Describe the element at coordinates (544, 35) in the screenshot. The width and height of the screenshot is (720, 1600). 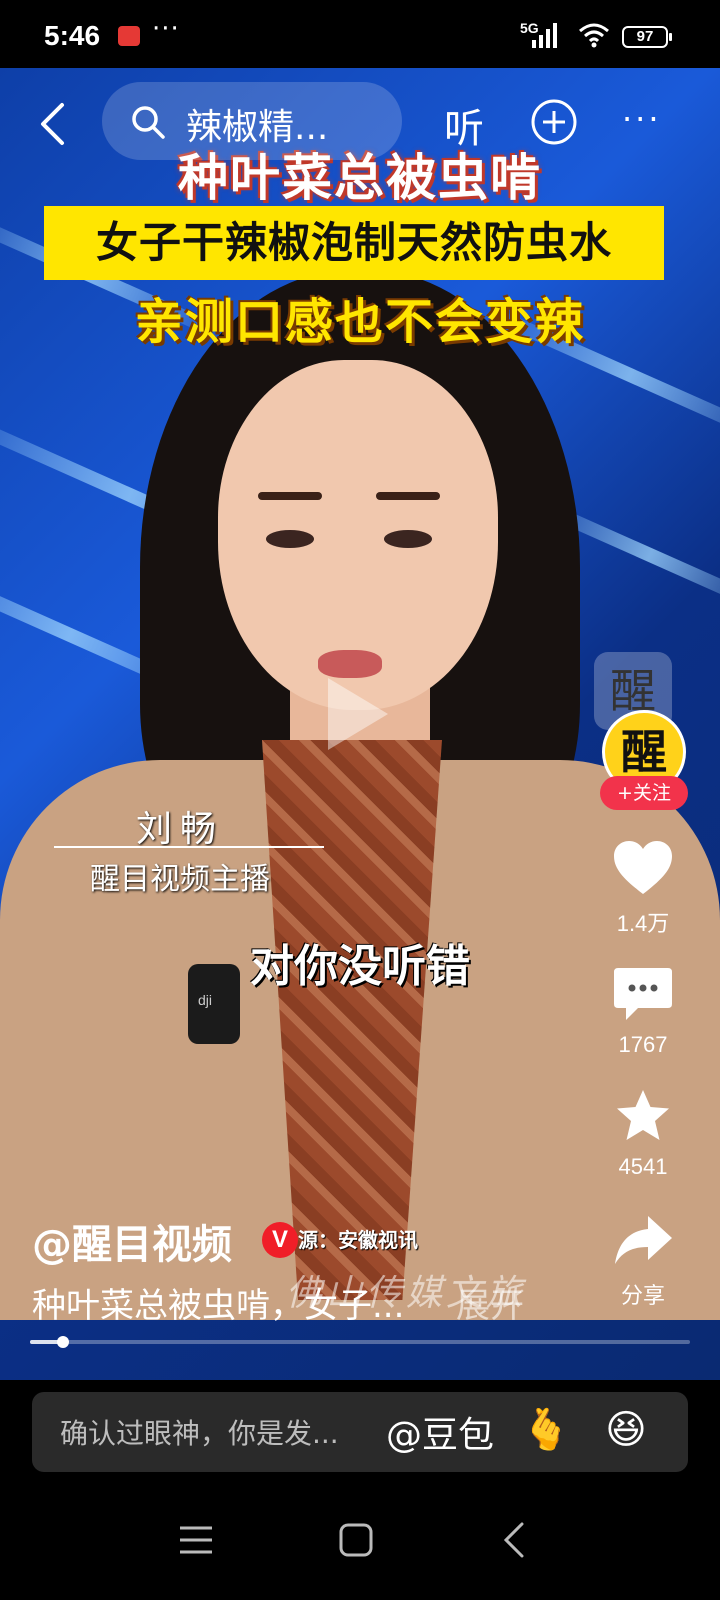
I see `signal-icon` at that location.